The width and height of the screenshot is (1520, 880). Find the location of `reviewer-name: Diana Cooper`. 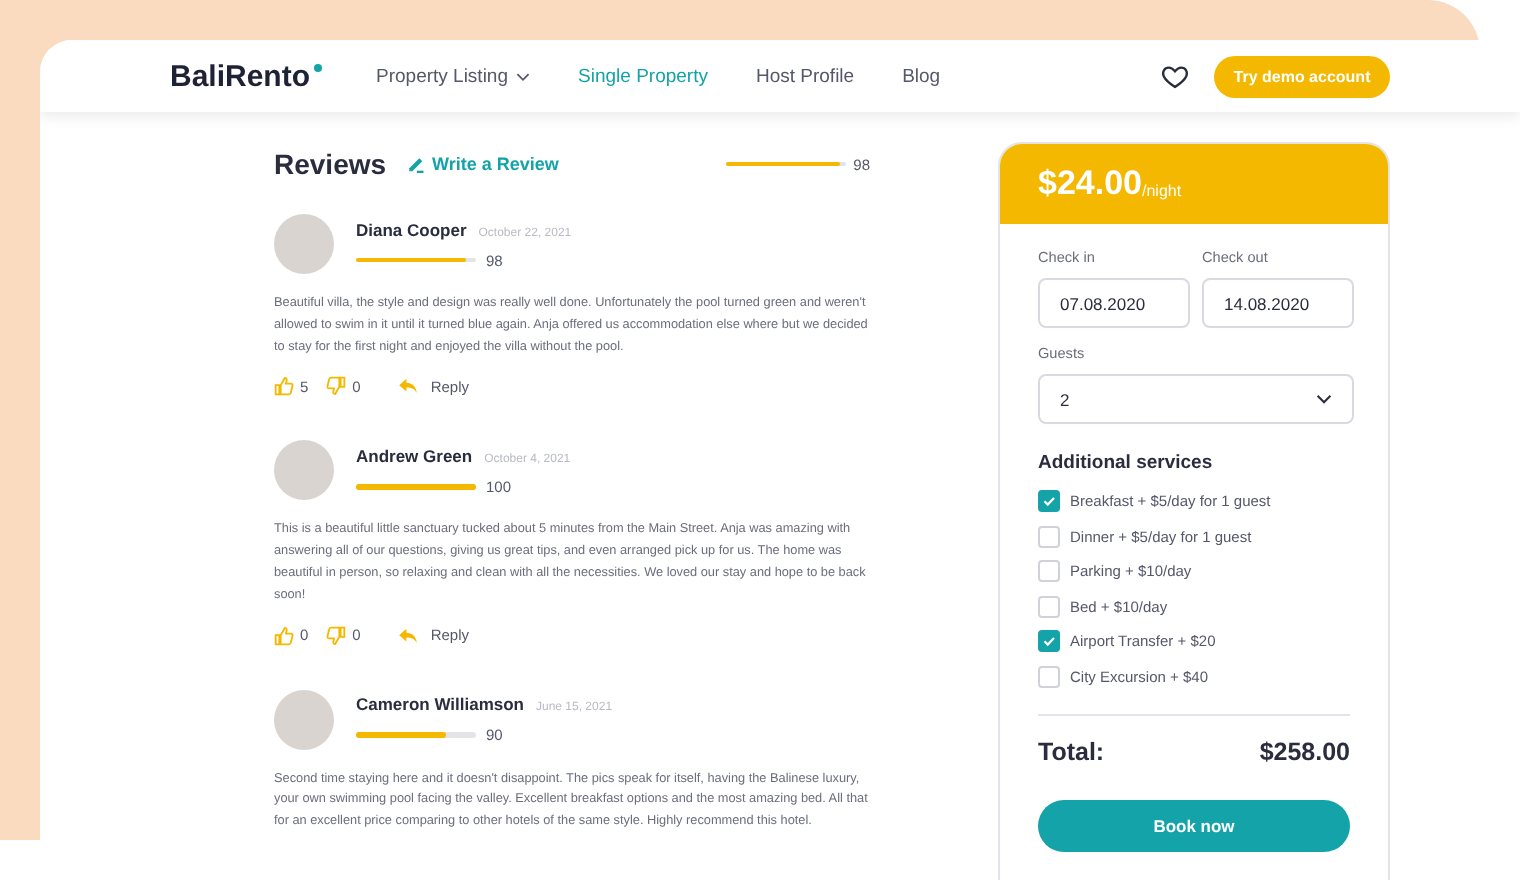

reviewer-name: Diana Cooper is located at coordinates (411, 229).